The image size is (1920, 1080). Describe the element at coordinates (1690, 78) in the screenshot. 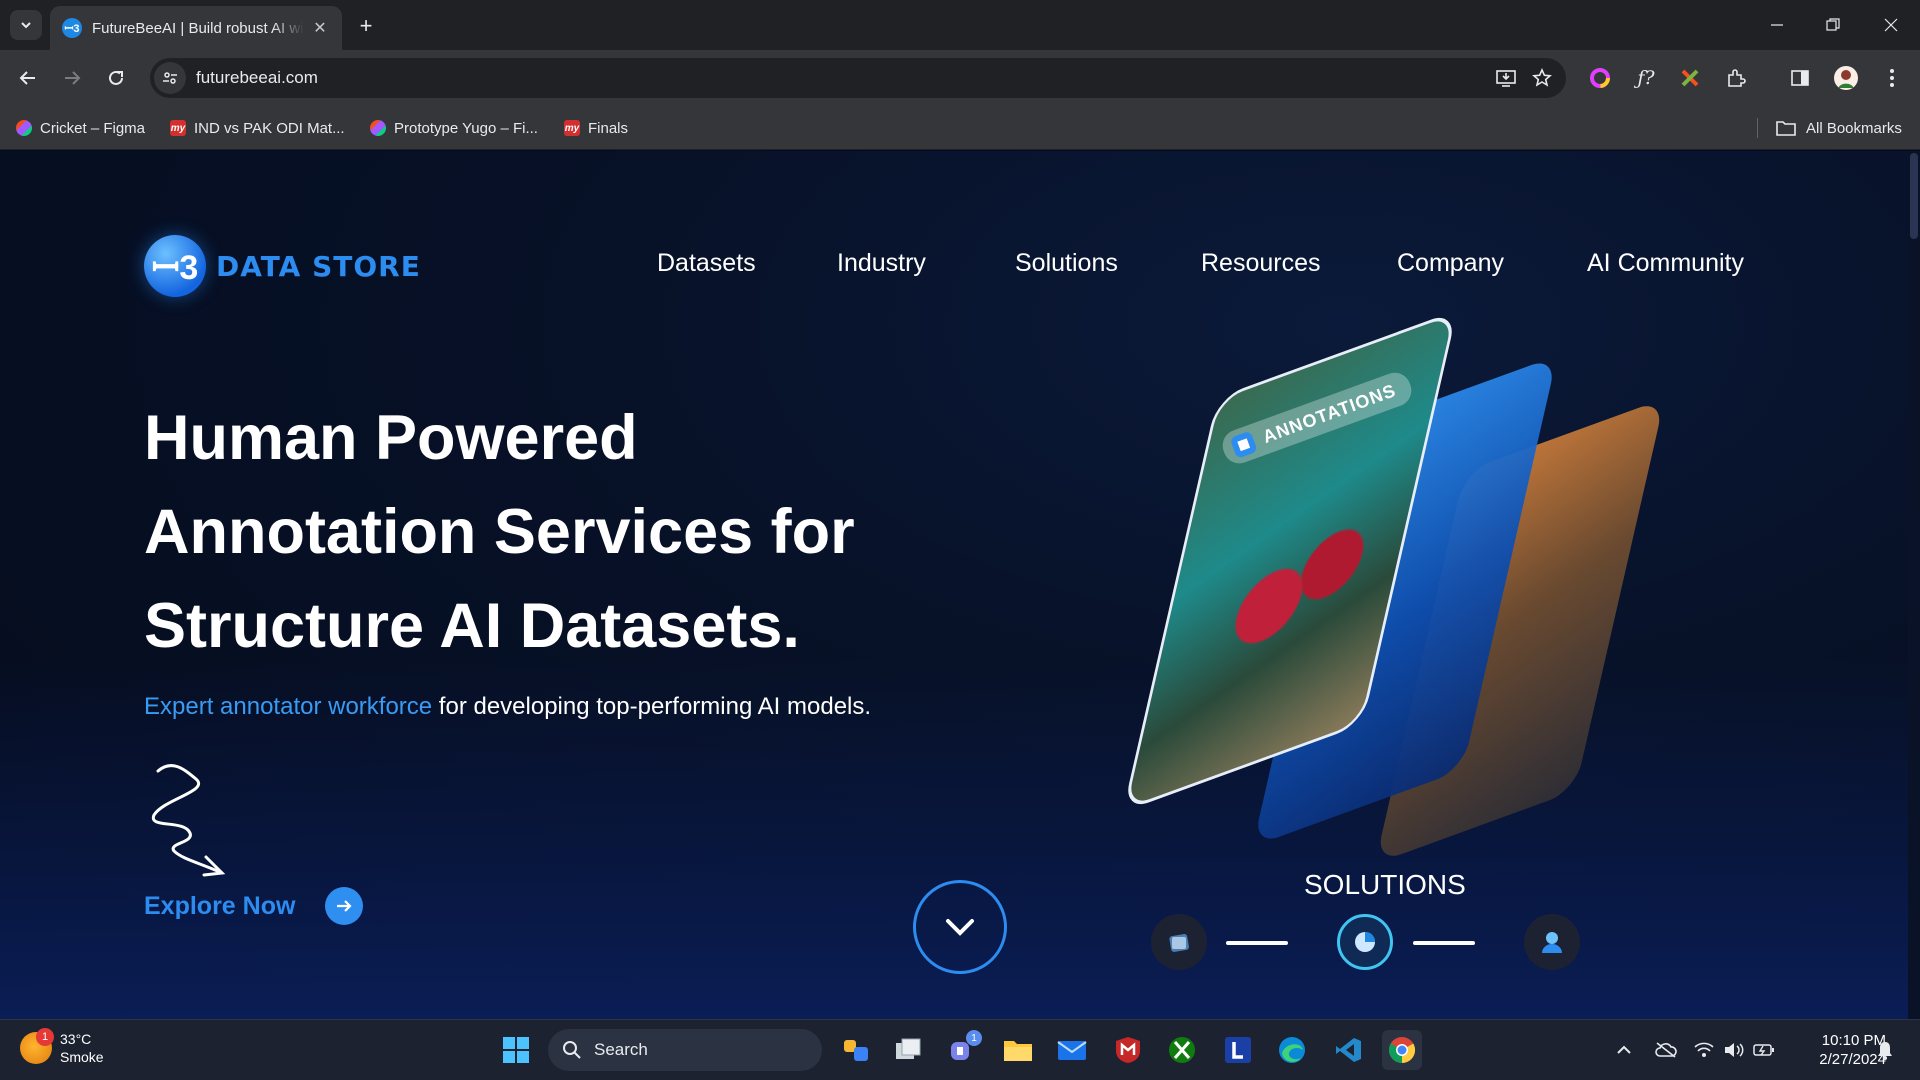

I see `tools-extension-icon` at that location.